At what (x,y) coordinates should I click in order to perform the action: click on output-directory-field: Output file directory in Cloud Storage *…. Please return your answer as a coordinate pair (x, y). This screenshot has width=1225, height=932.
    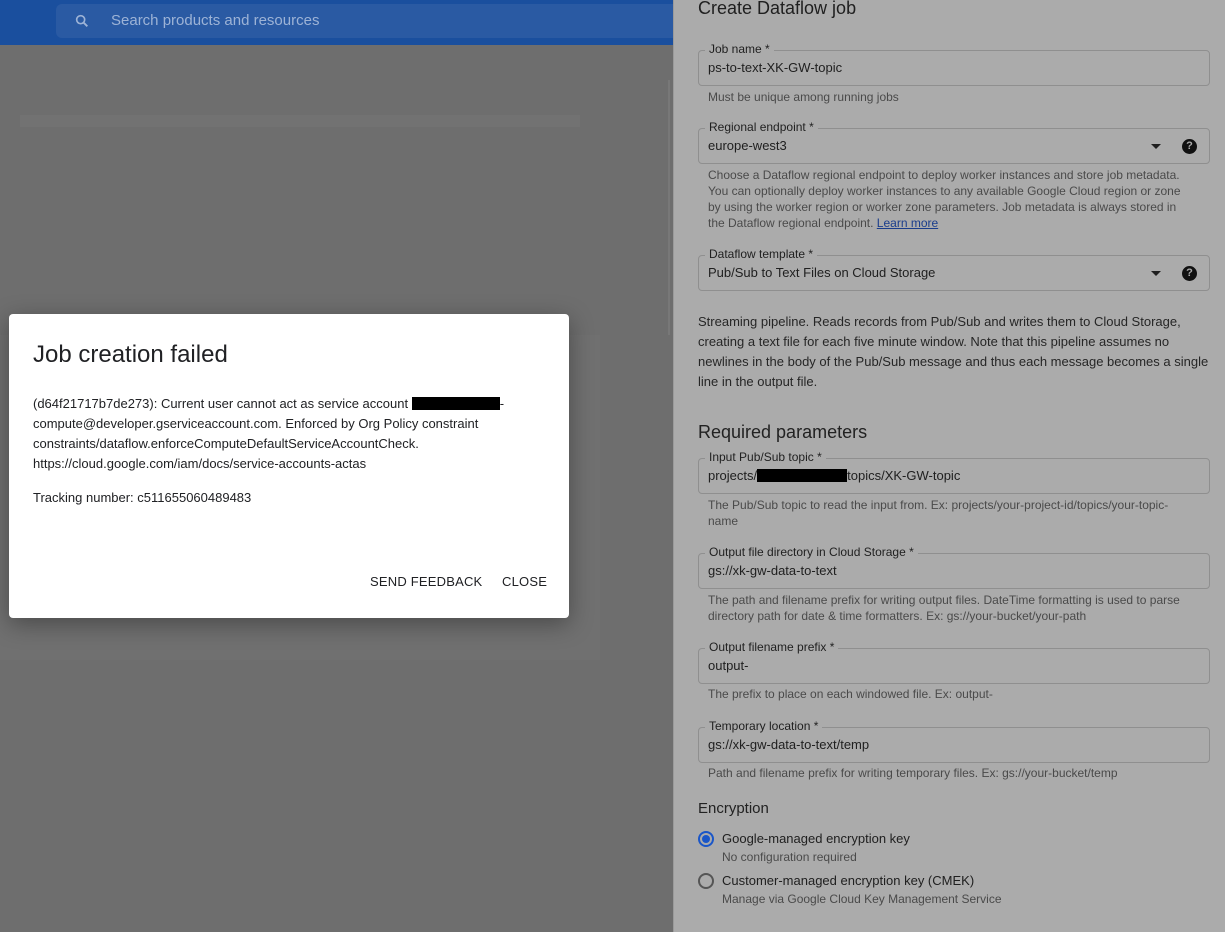
    Looking at the image, I should click on (954, 567).